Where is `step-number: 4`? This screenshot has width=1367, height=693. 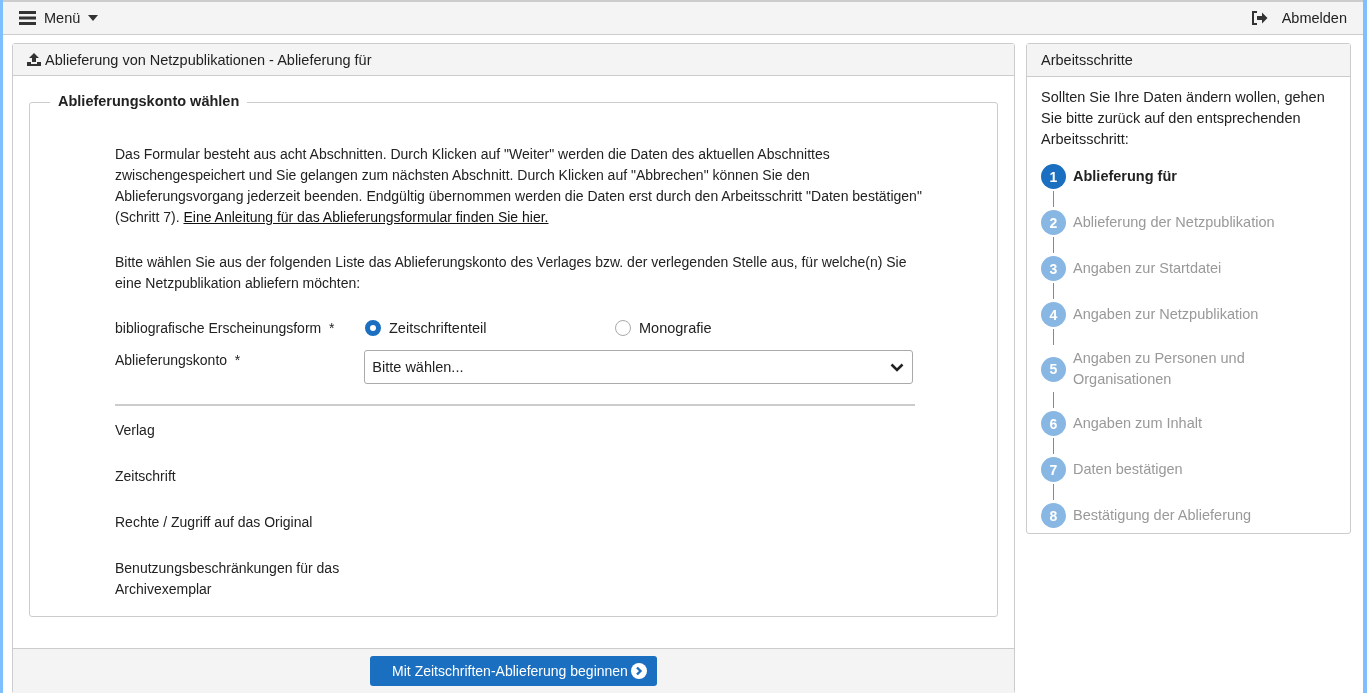 step-number: 4 is located at coordinates (1053, 314).